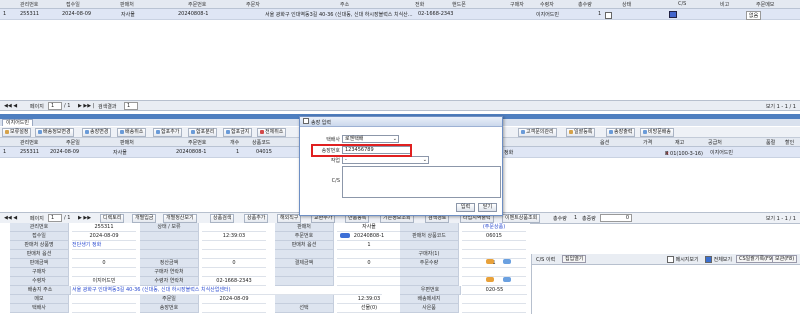 Image resolution: width=800 pixels, height=314 pixels. What do you see at coordinates (657, 132) in the screenshot?
I see `non-visit-button: 비방문배송` at bounding box center [657, 132].